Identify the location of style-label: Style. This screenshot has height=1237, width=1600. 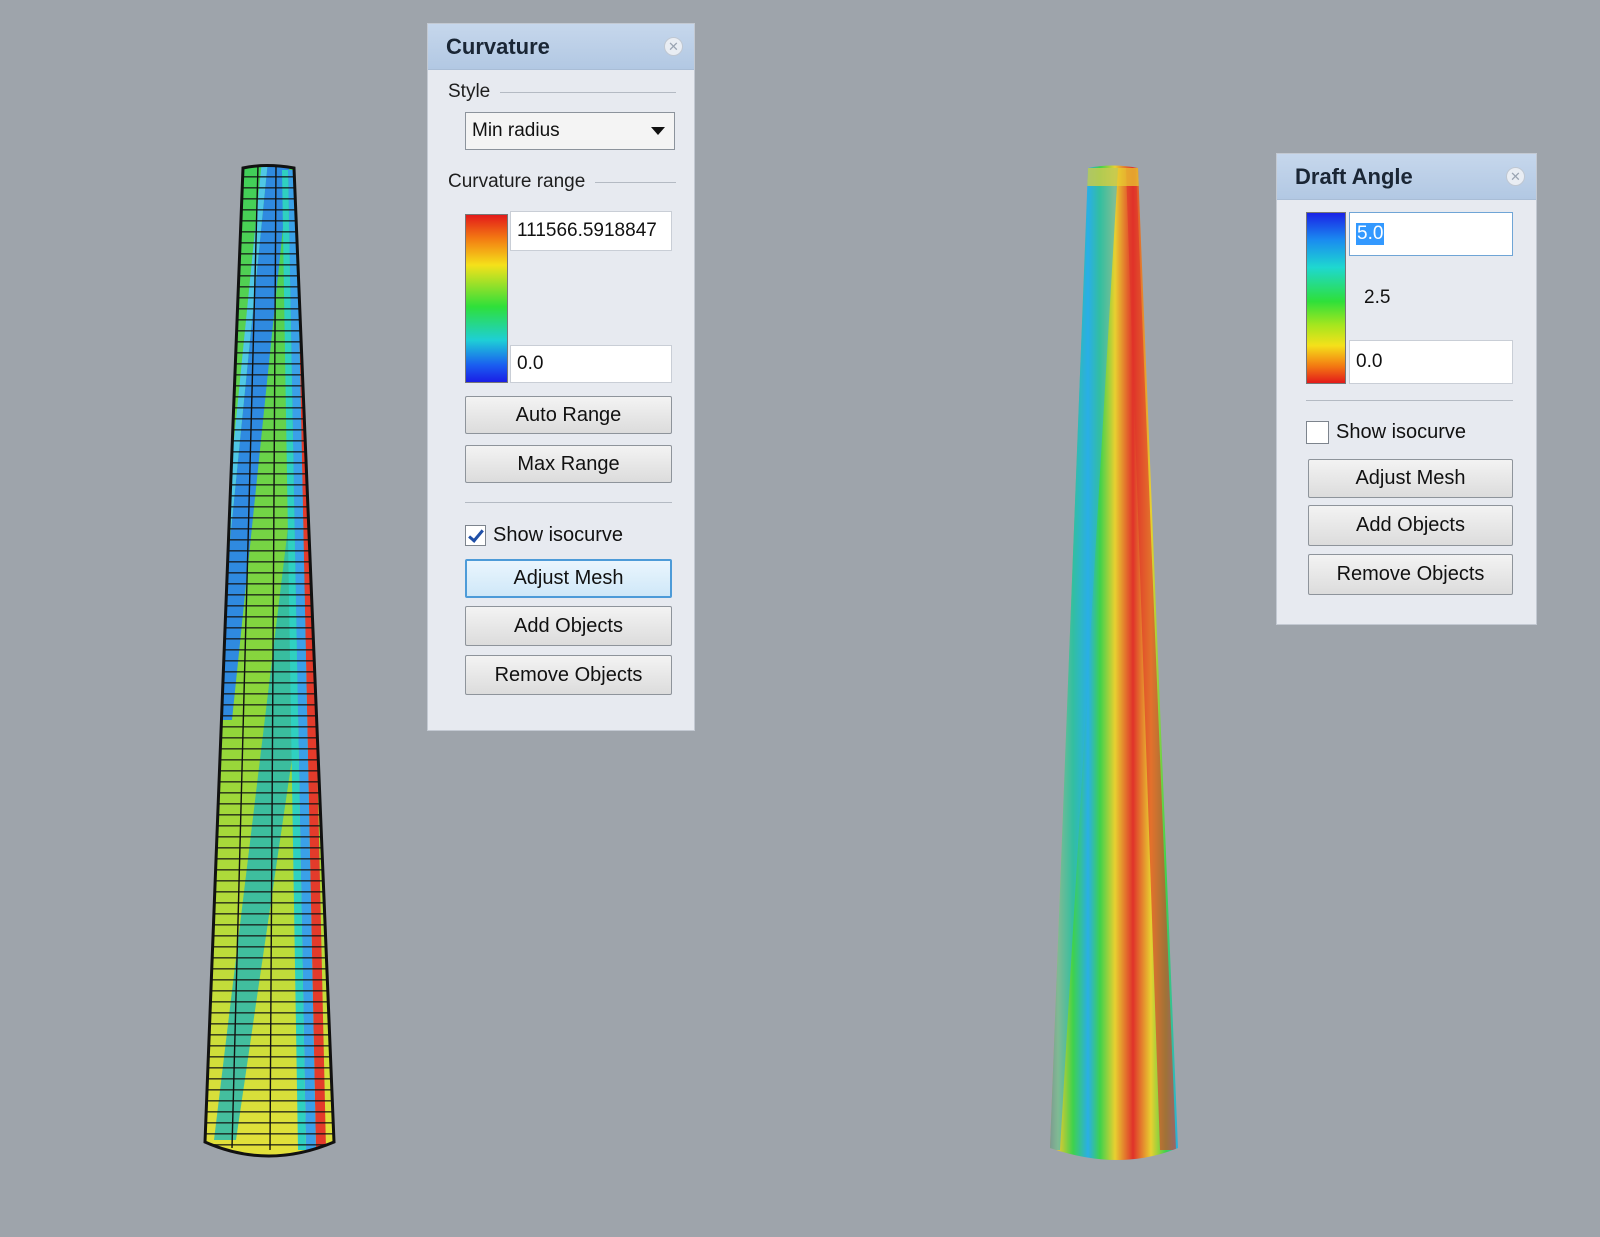
(469, 91).